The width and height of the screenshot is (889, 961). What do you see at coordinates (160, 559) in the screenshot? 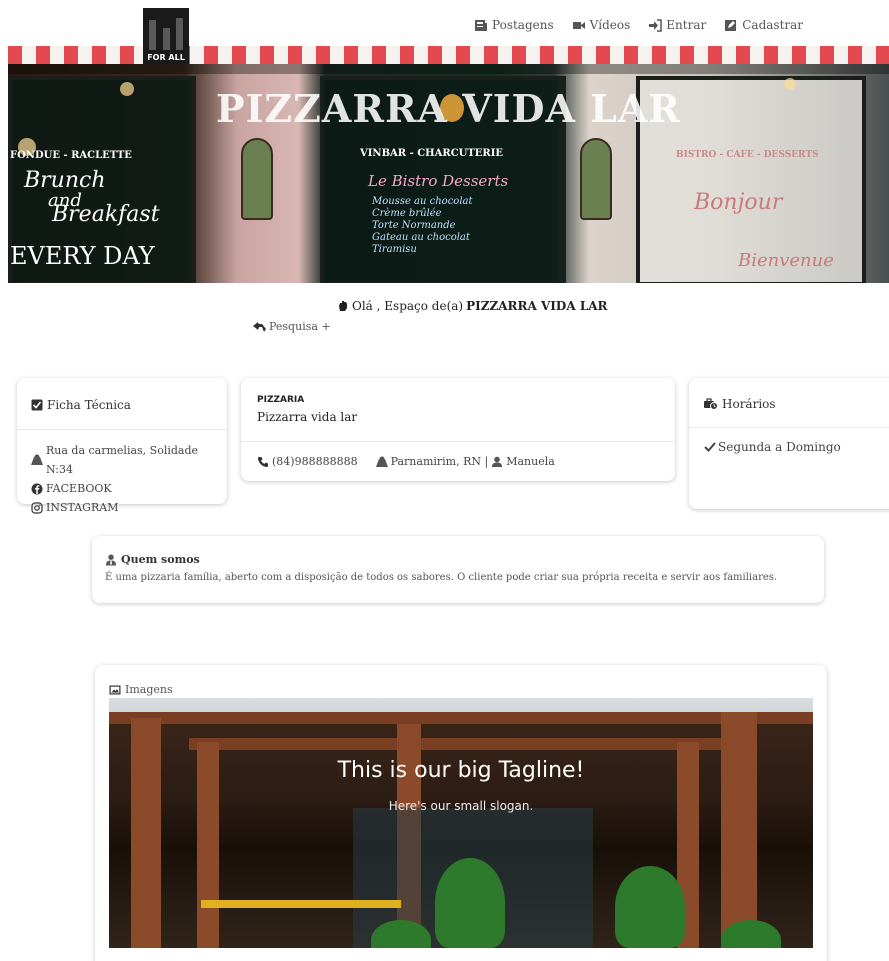
I see `quem-somos-title: Quem somos` at bounding box center [160, 559].